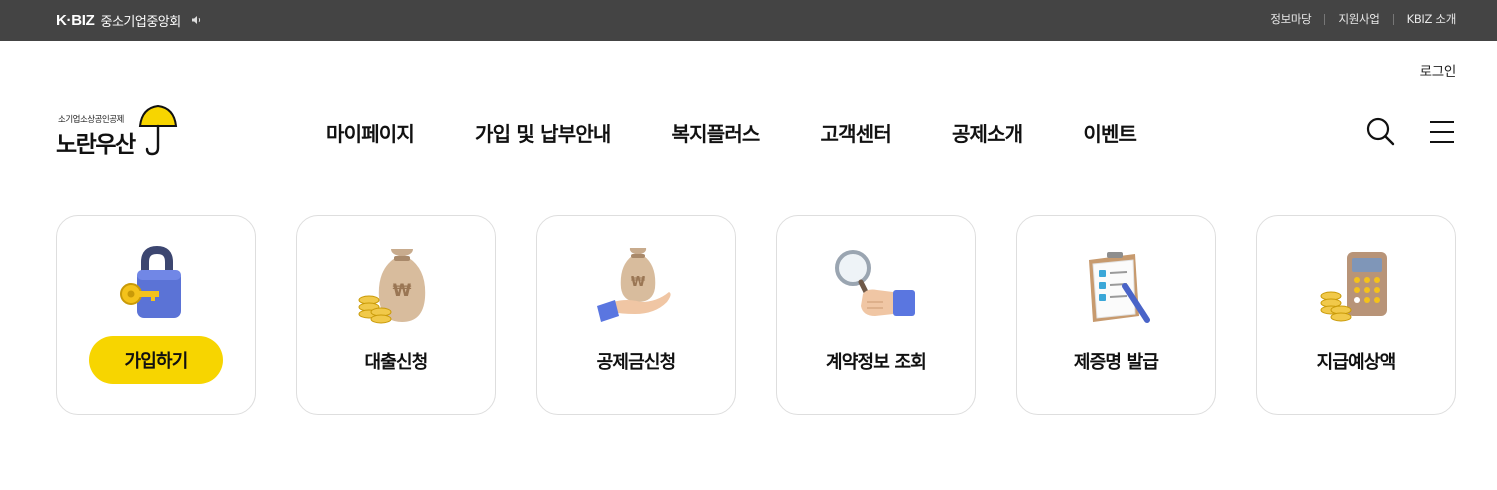 The height and width of the screenshot is (490, 1497). I want to click on calculator-coins-icon, so click(1353, 287).